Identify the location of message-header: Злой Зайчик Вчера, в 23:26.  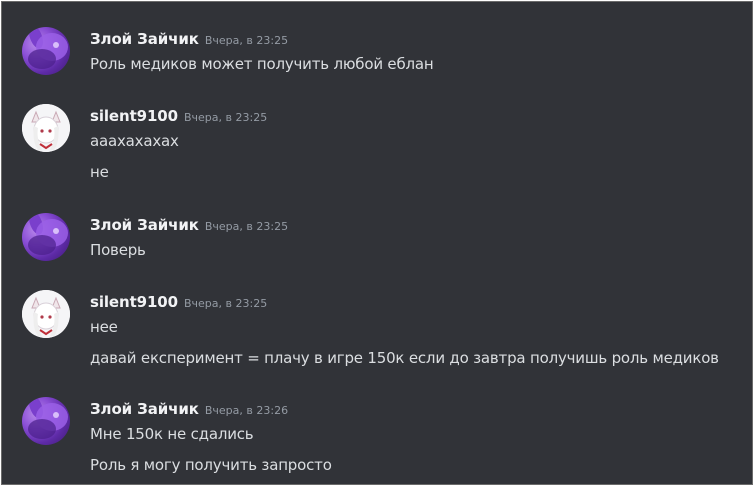
(189, 408).